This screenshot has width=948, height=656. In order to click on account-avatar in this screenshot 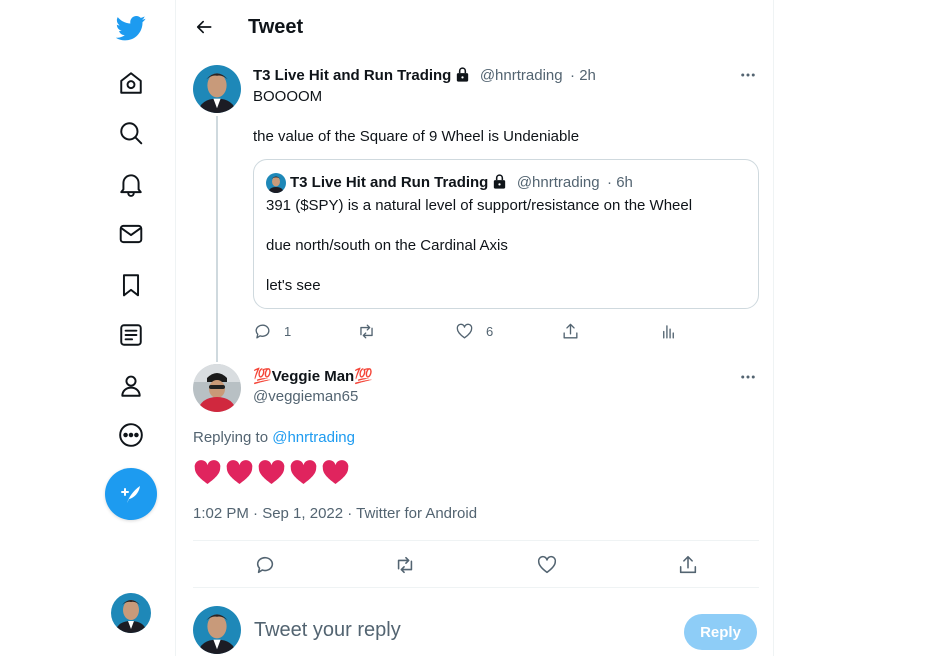, I will do `click(131, 613)`.